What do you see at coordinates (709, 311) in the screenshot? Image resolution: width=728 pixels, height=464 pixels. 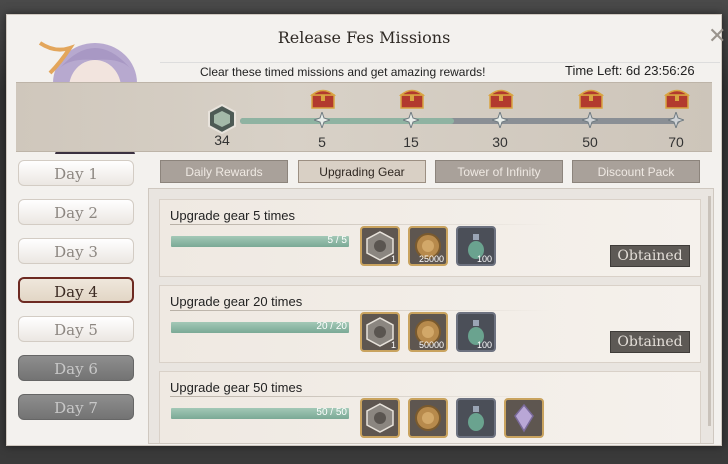 I see `scrollbar` at bounding box center [709, 311].